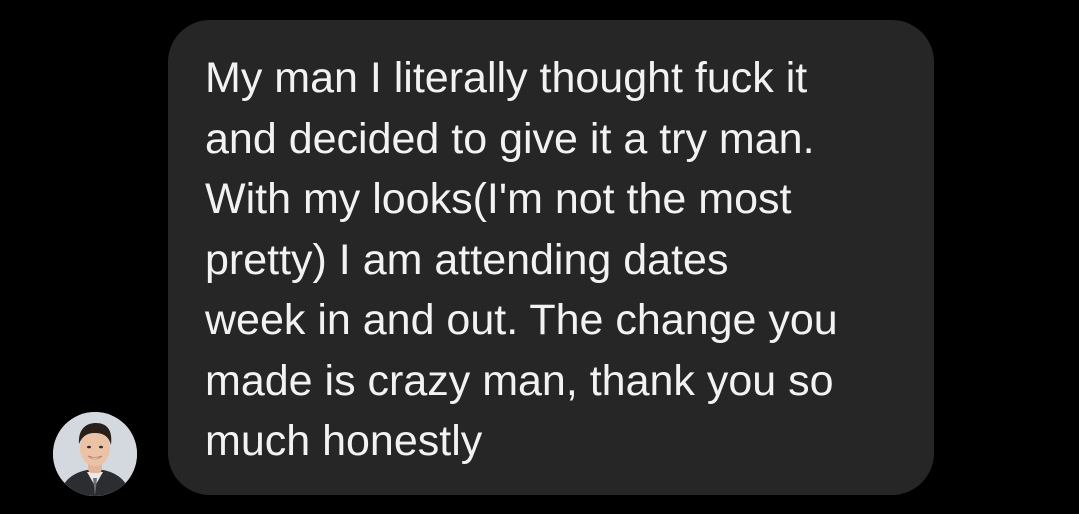 This screenshot has width=1079, height=514. I want to click on user-profile-photo-icon, so click(95, 454).